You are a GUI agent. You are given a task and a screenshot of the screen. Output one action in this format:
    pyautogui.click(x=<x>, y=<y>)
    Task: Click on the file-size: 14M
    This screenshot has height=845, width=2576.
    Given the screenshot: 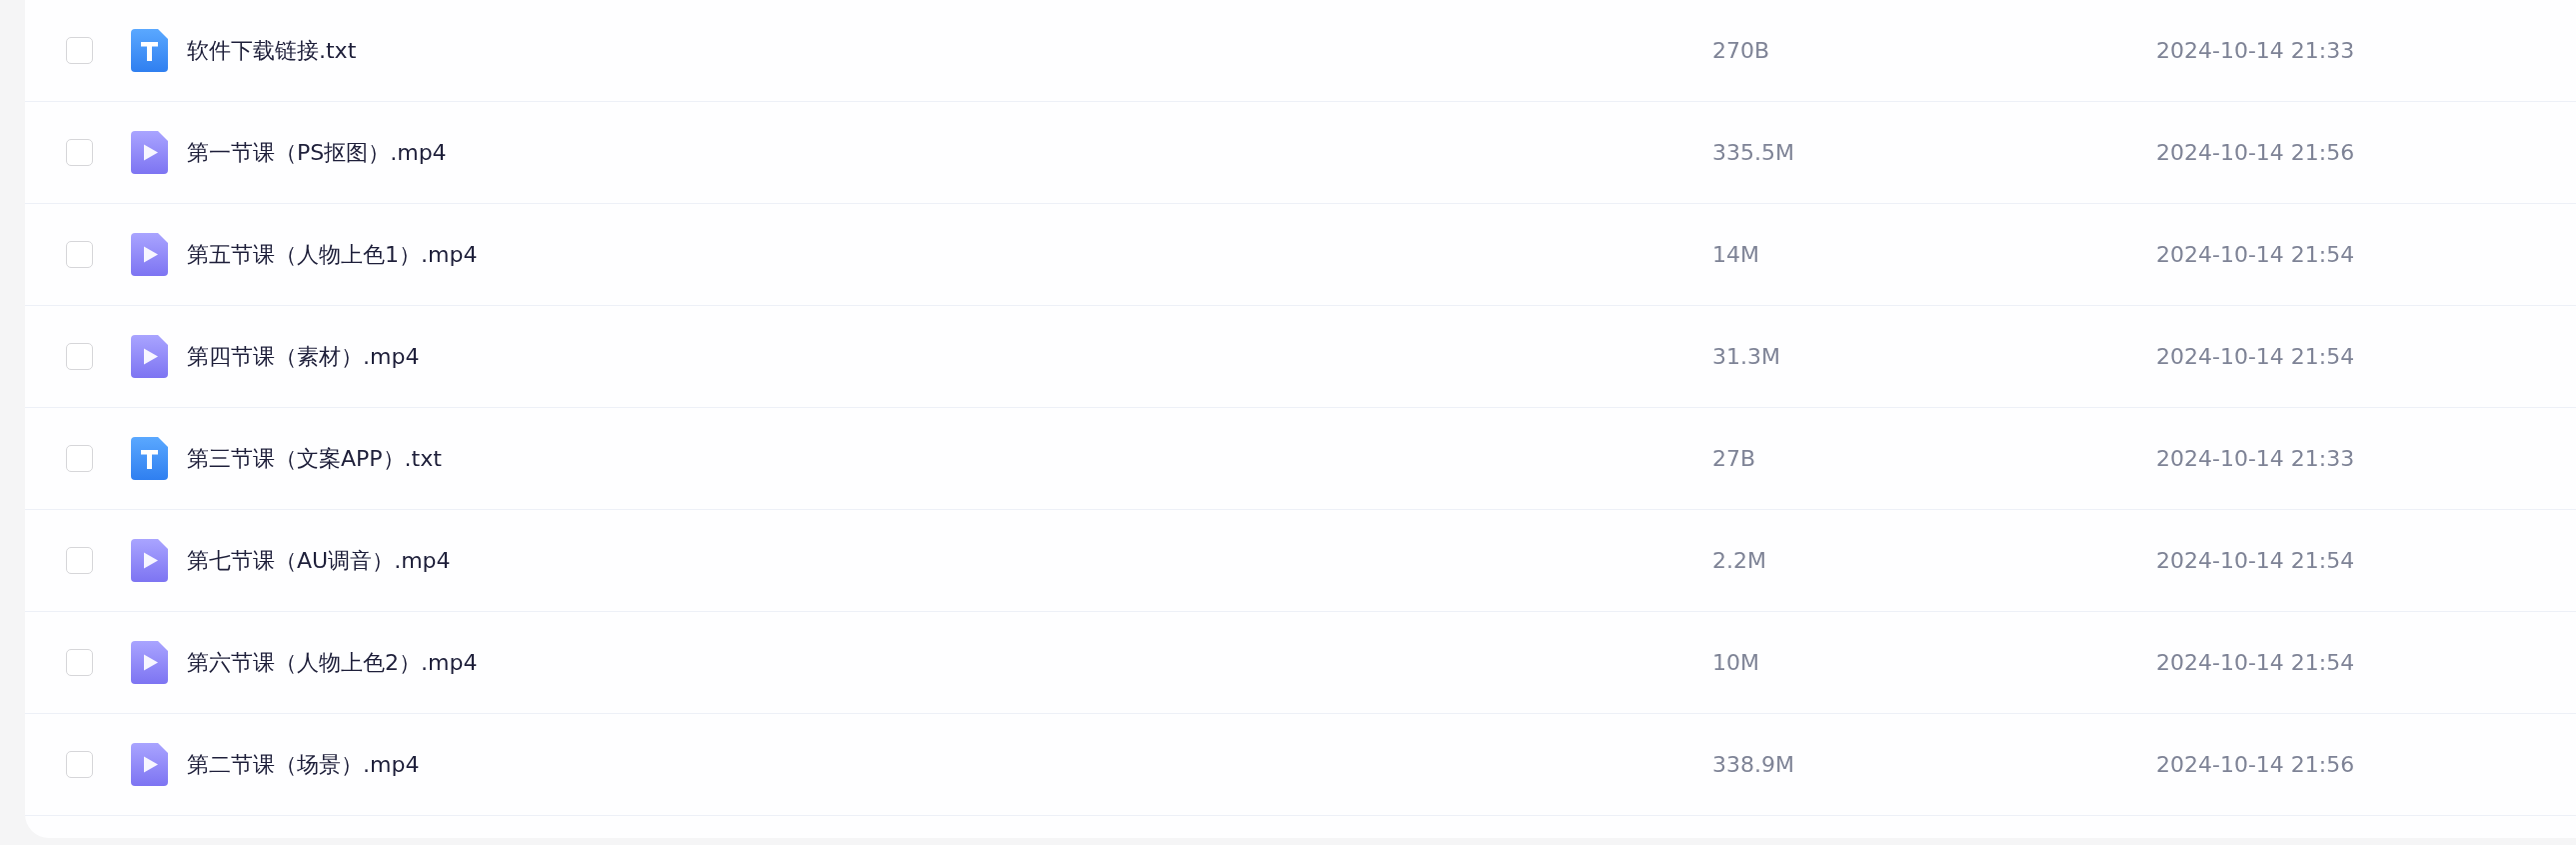 What is the action you would take?
    pyautogui.click(x=1736, y=254)
    